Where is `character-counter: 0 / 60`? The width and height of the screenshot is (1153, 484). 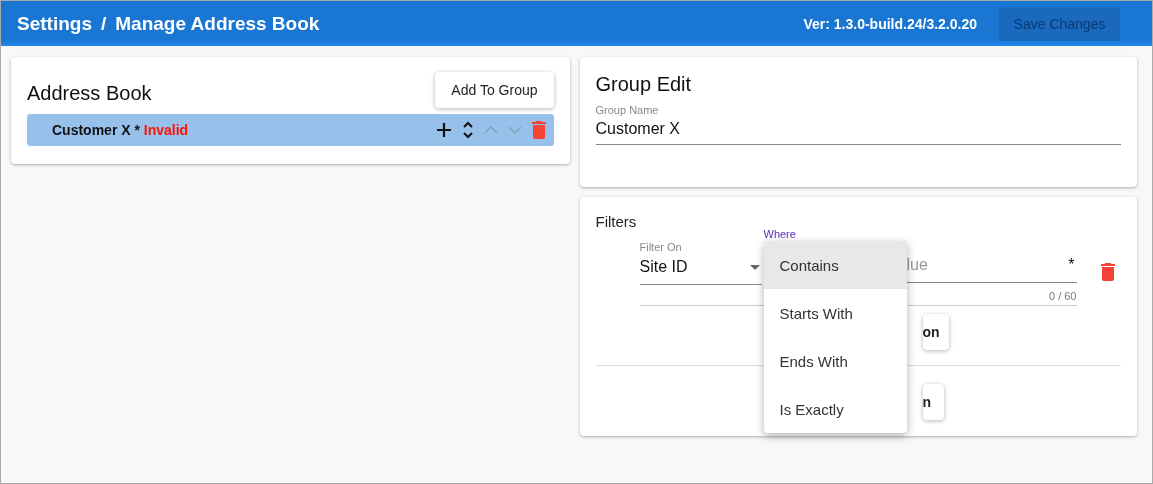
character-counter: 0 / 60 is located at coordinates (1062, 296).